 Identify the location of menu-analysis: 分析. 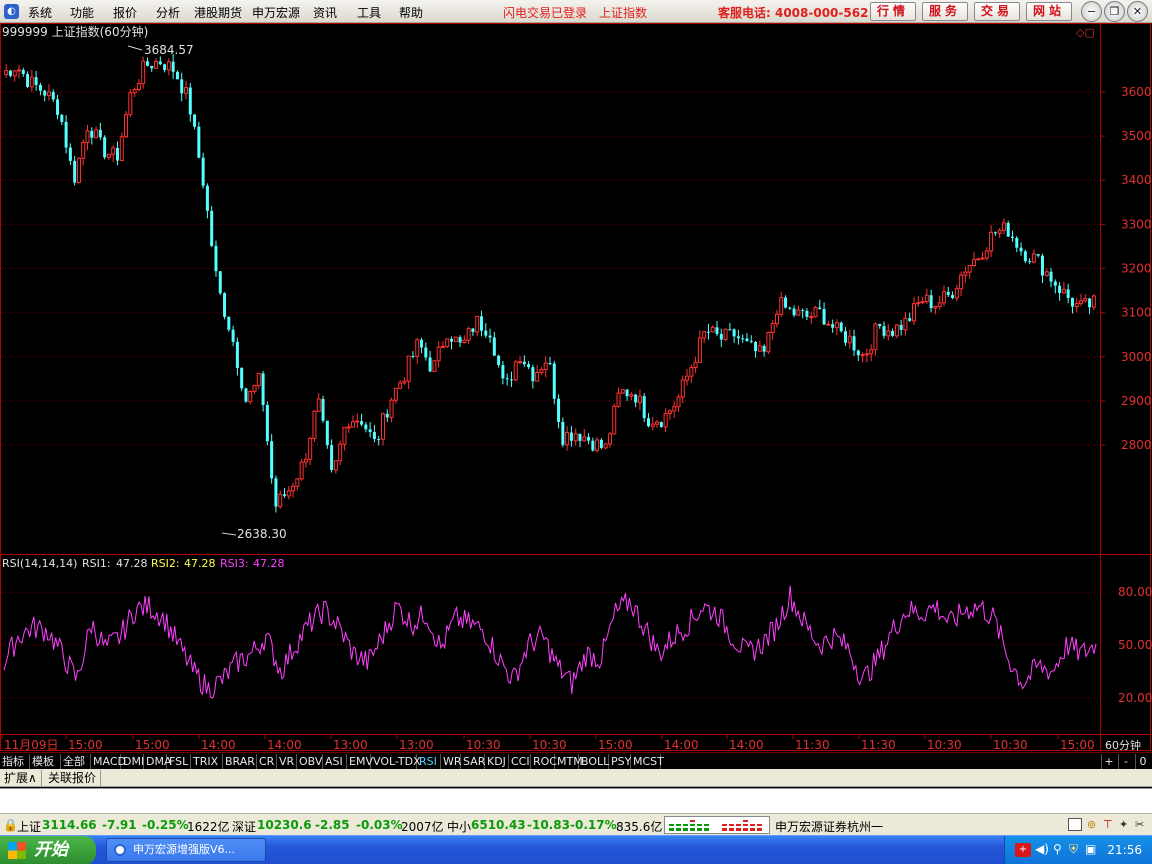
(168, 12).